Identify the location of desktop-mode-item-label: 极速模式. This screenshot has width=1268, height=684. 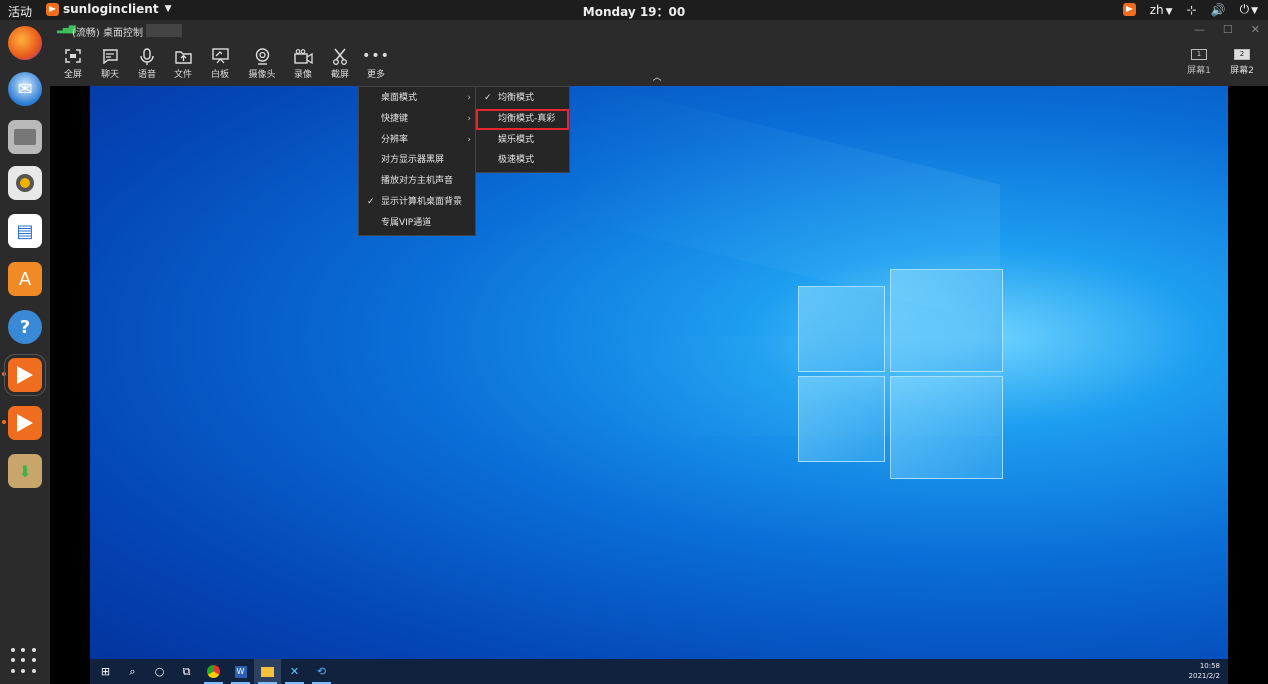
(516, 160).